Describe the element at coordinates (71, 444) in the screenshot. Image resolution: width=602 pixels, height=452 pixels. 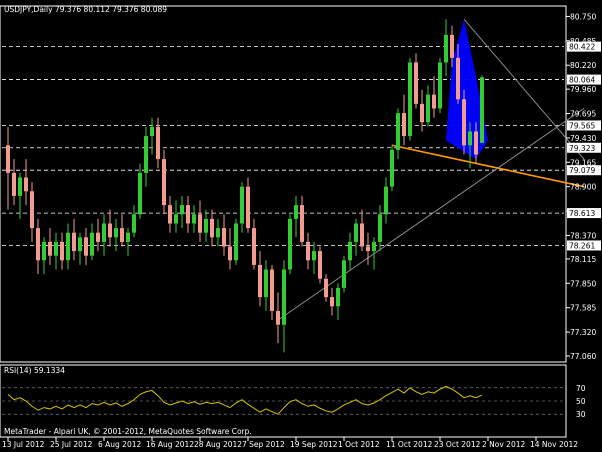
I see `time-tick-label: 25 Jul 2012` at that location.